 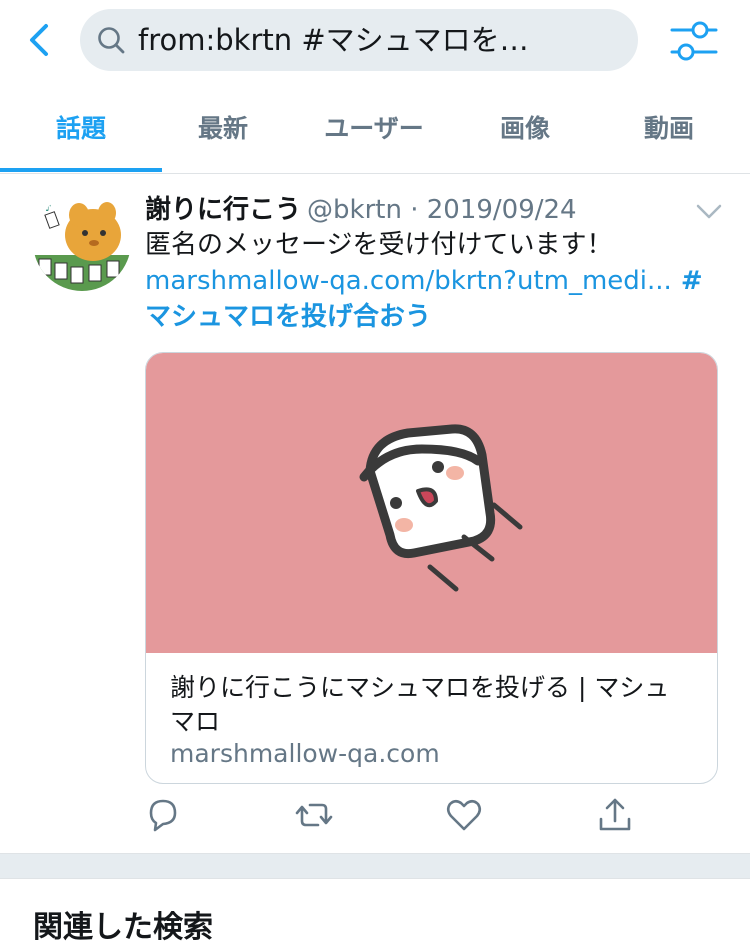 What do you see at coordinates (111, 40) in the screenshot?
I see `search-icon` at bounding box center [111, 40].